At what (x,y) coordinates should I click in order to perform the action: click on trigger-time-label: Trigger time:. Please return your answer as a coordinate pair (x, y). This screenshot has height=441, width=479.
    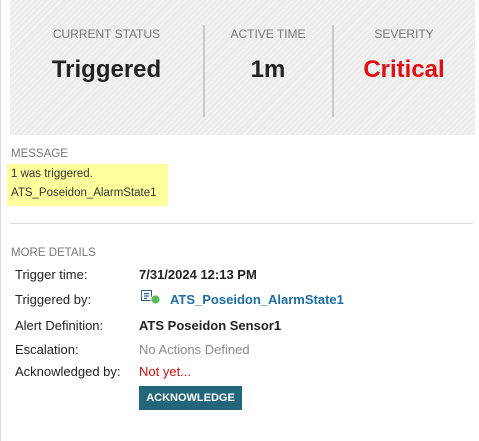
    Looking at the image, I should click on (51, 274).